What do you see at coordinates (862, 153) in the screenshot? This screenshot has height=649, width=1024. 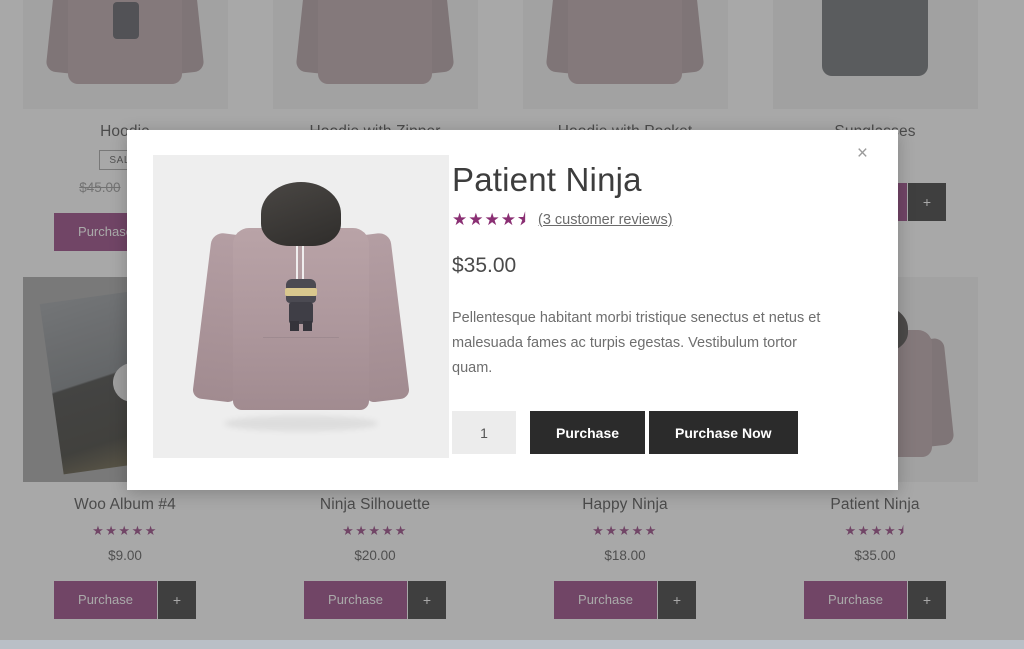 I see `close-icon: ×` at bounding box center [862, 153].